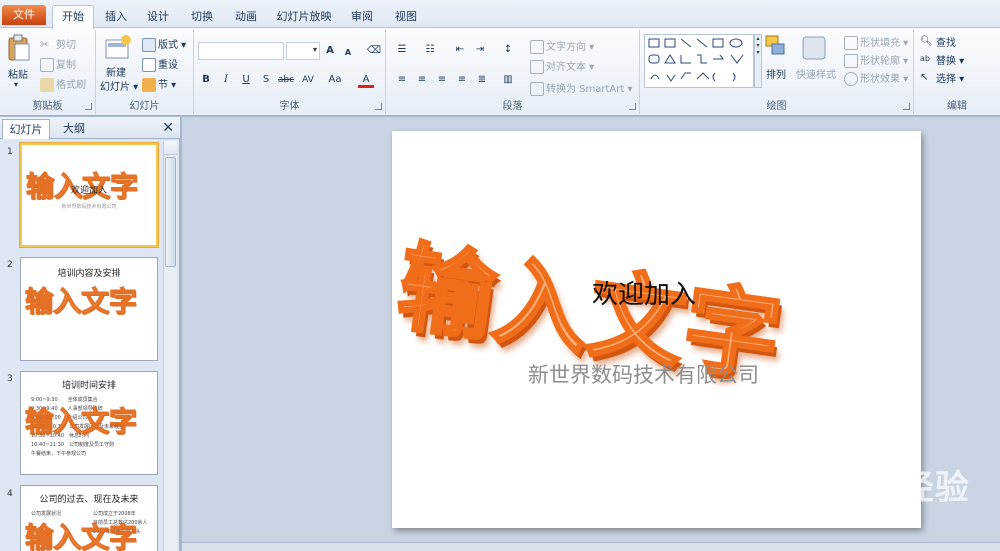 The height and width of the screenshot is (551, 1000). Describe the element at coordinates (24, 15) in the screenshot. I see `tab-file: 文件` at that location.